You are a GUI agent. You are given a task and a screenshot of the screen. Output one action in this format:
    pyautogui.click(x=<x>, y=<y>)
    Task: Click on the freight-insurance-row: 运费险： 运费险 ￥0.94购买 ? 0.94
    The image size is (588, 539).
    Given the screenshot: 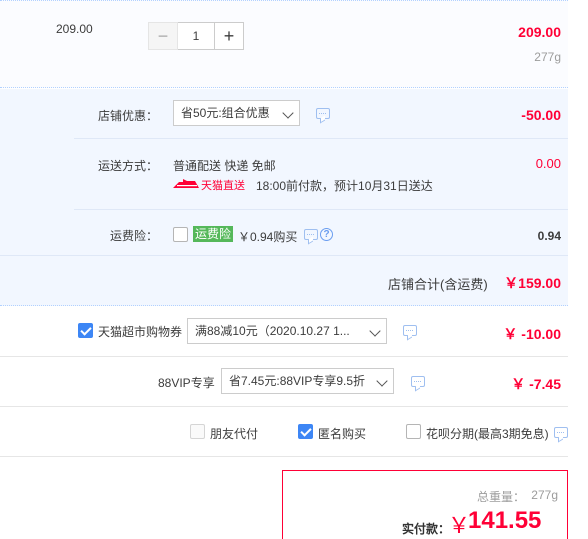 What is the action you would take?
    pyautogui.click(x=321, y=233)
    